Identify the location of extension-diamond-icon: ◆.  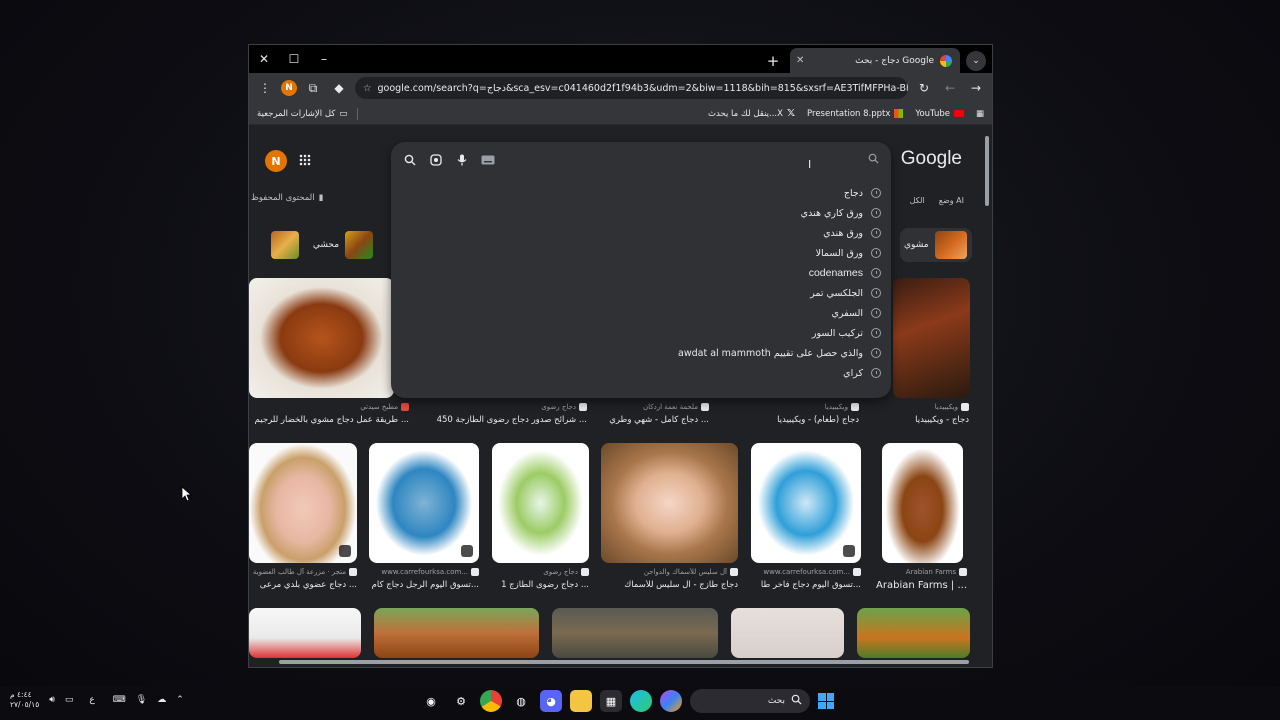
(339, 88).